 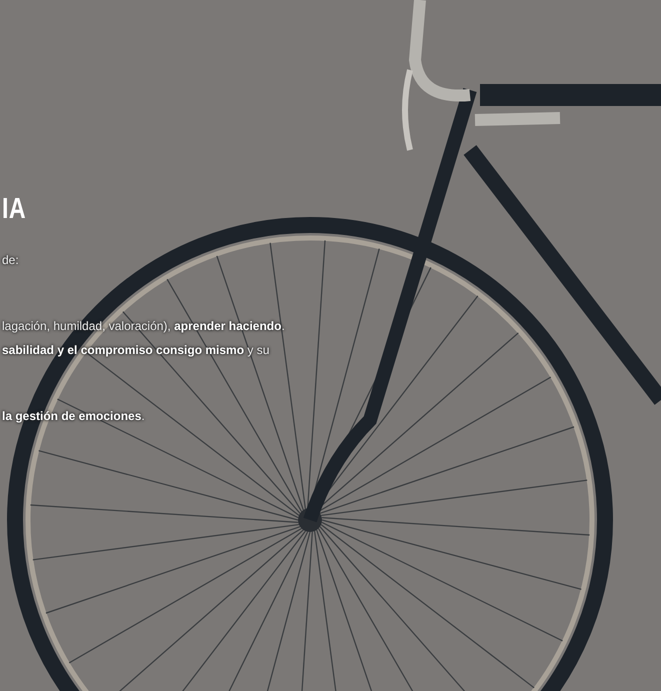 I want to click on paragraph-text: sabilidad y el compromiso consigo mismo y su, so click(x=136, y=350).